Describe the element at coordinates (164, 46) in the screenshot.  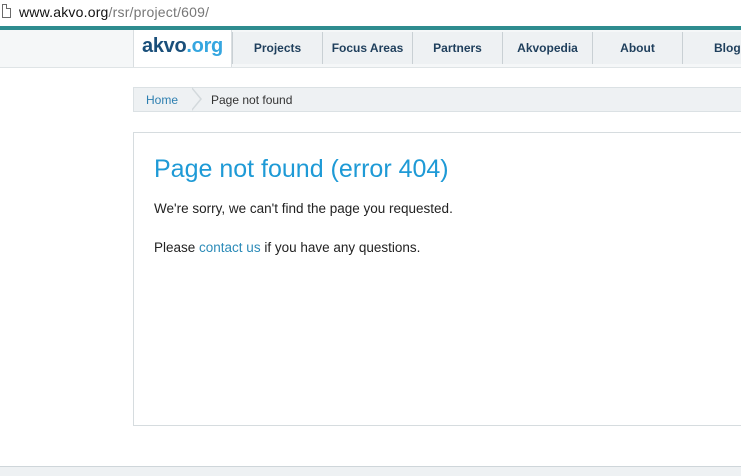
I see `logo-part-akvo: akvo` at that location.